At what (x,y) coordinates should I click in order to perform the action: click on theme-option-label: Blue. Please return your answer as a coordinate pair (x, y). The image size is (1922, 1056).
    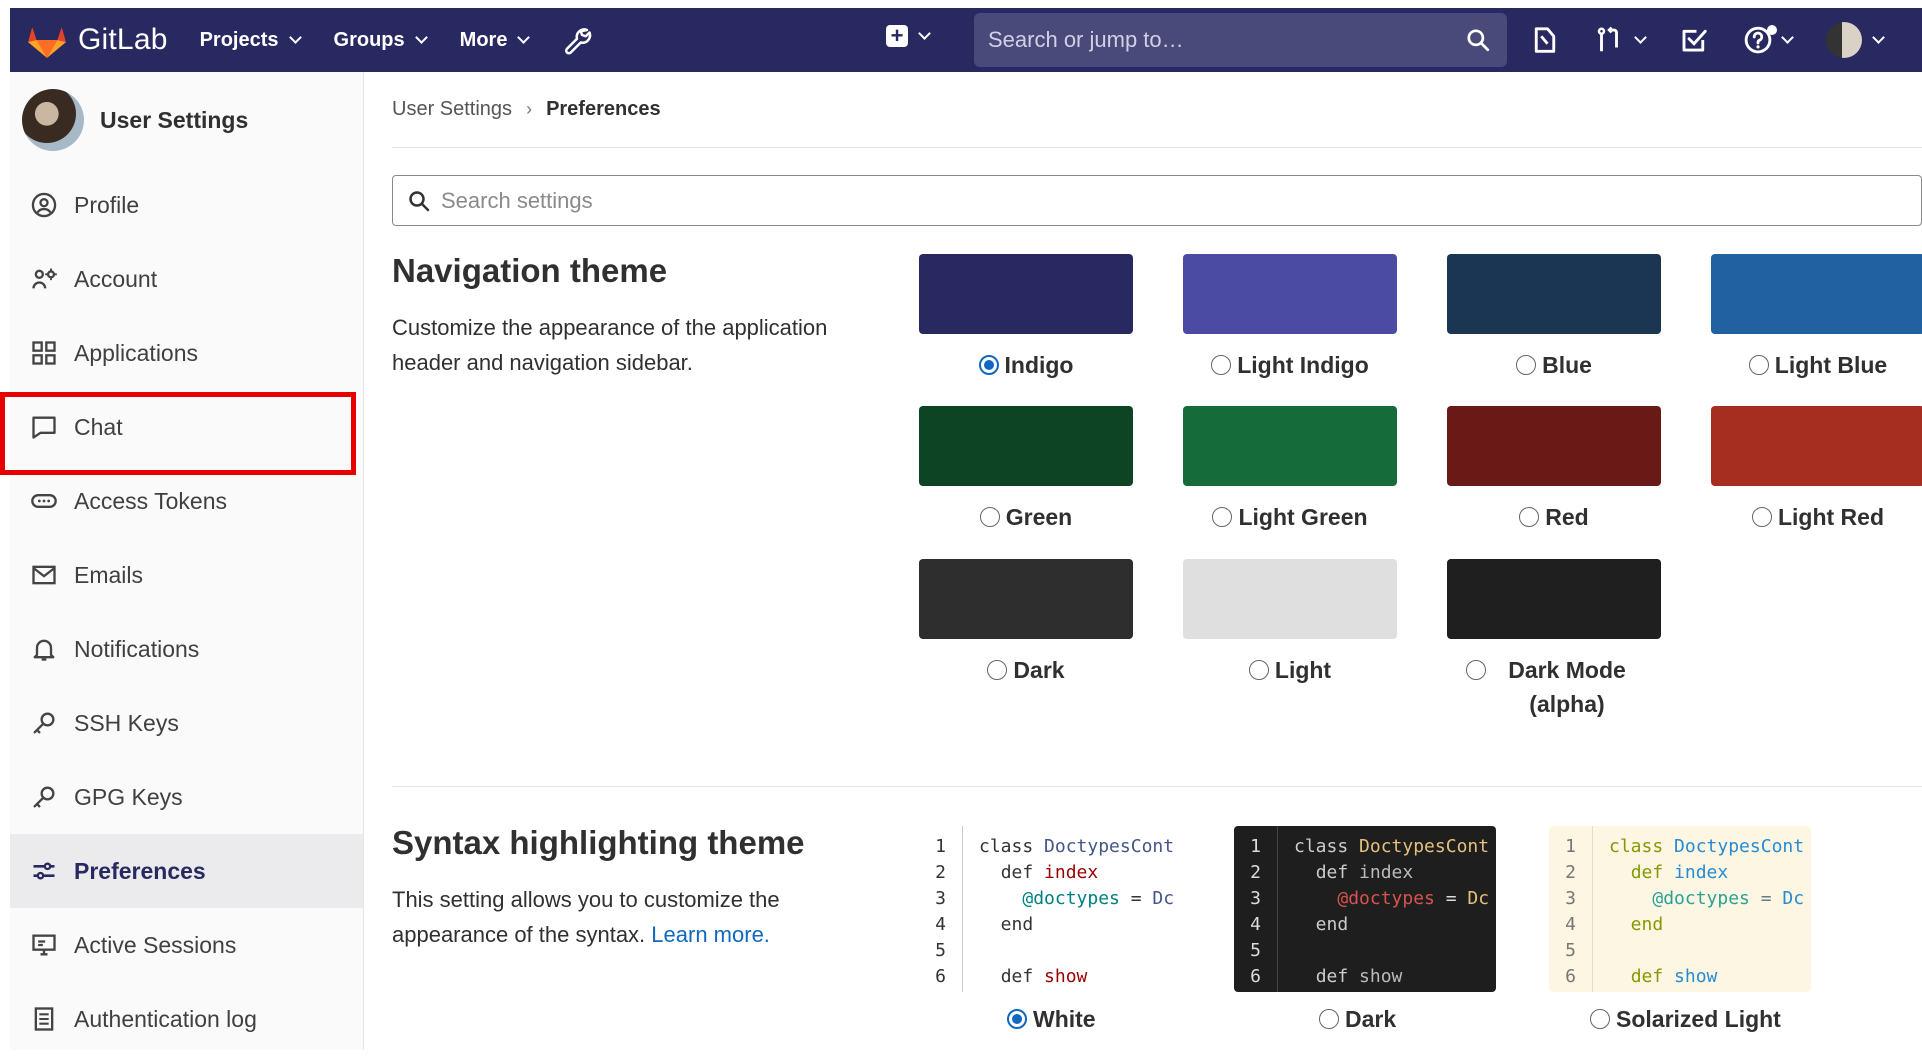
    Looking at the image, I should click on (1554, 365).